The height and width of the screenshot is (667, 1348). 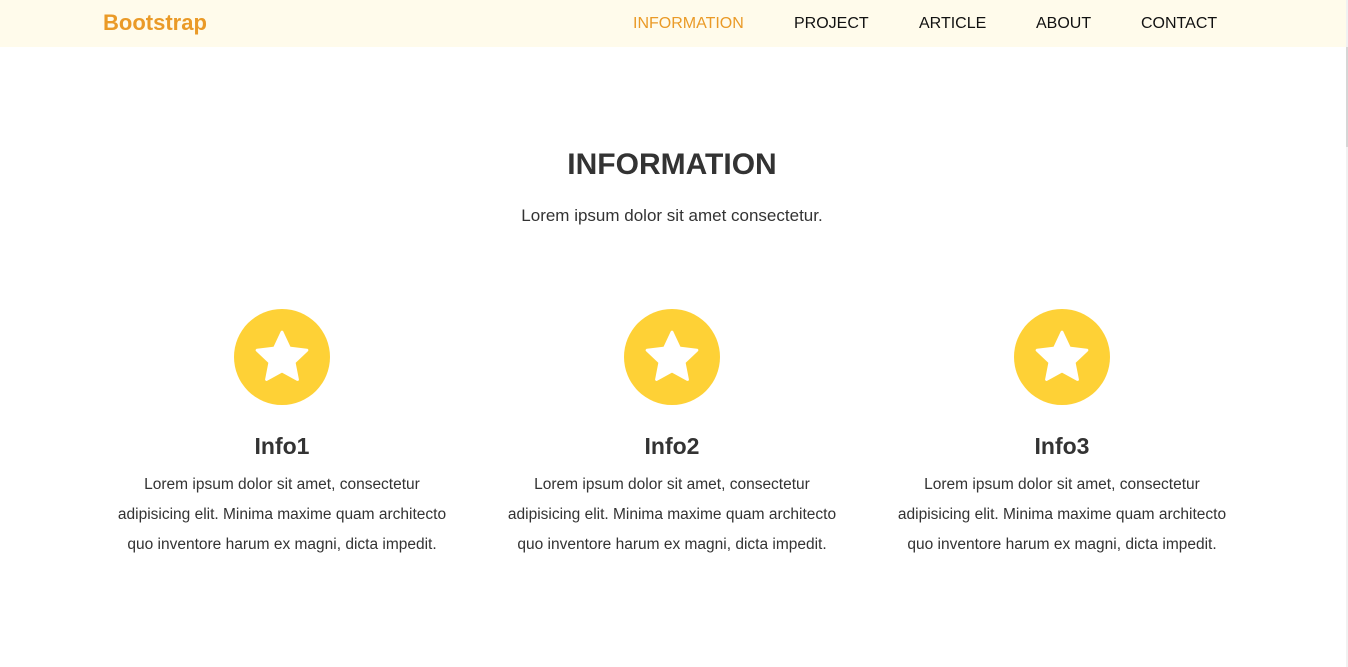 What do you see at coordinates (952, 23) in the screenshot?
I see `nav-link-article: ARTICLE` at bounding box center [952, 23].